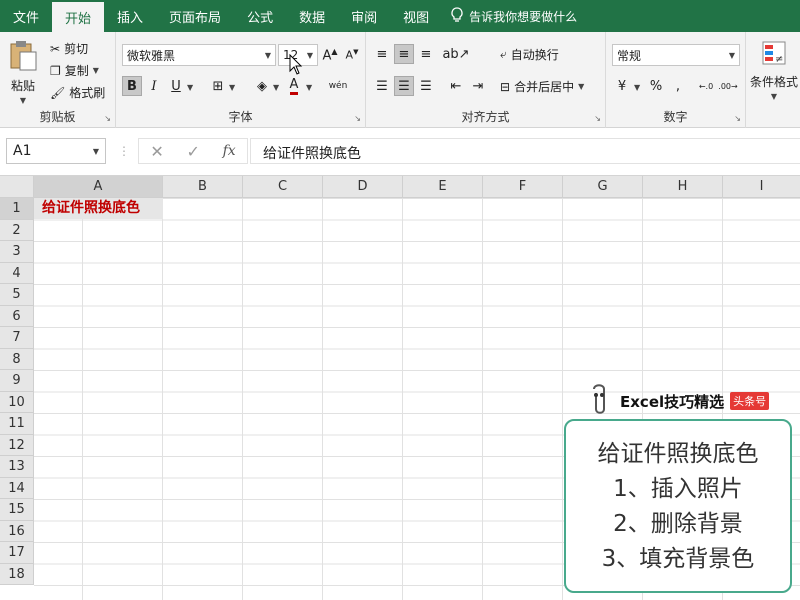 This screenshot has height=600, width=800. What do you see at coordinates (23, 72) in the screenshot?
I see `paste-button: 粘贴 ▼` at bounding box center [23, 72].